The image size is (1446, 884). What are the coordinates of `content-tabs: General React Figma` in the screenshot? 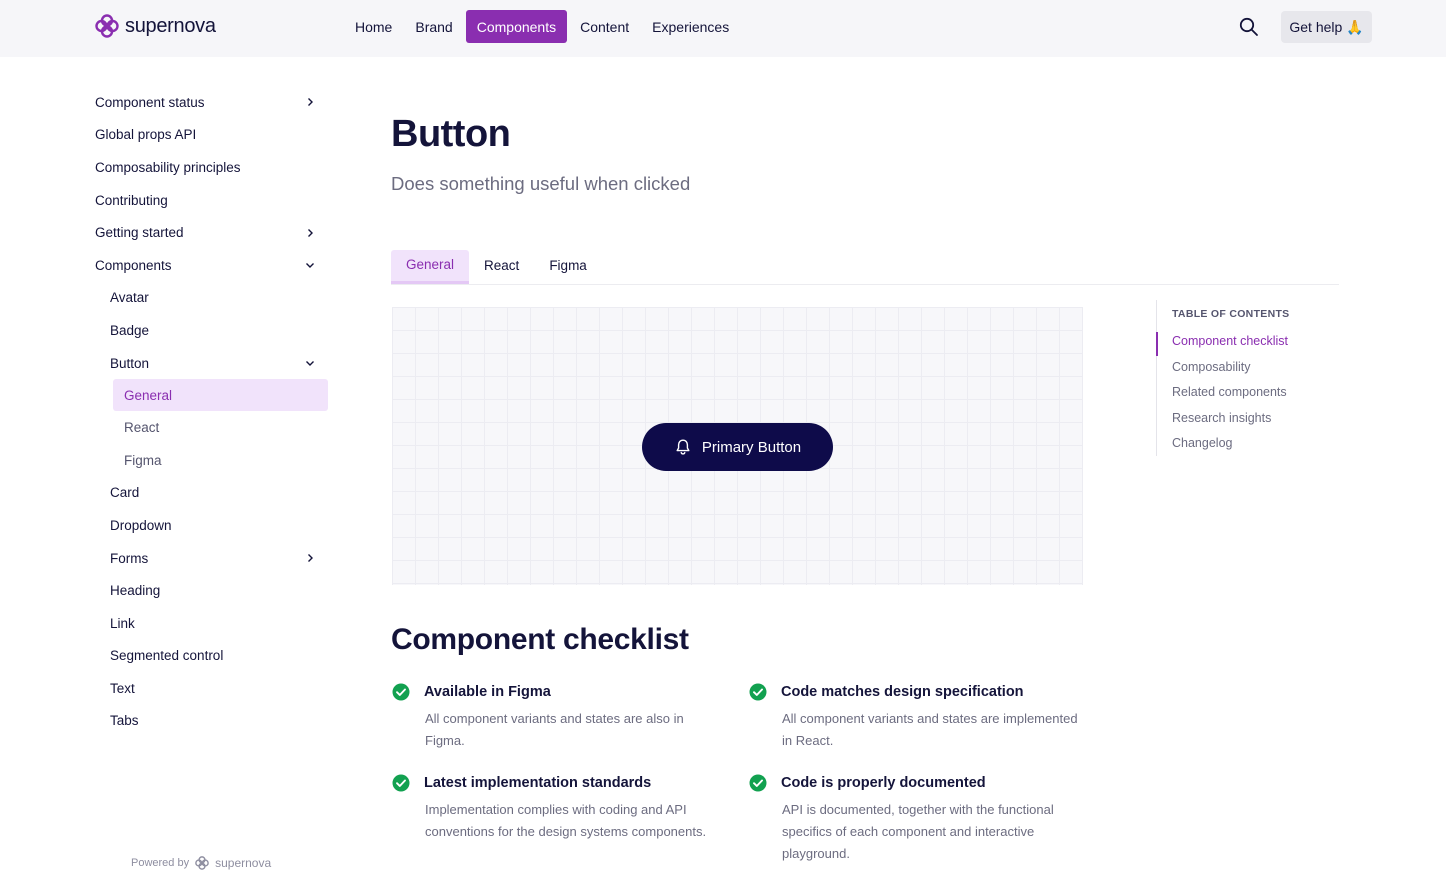 It's located at (865, 267).